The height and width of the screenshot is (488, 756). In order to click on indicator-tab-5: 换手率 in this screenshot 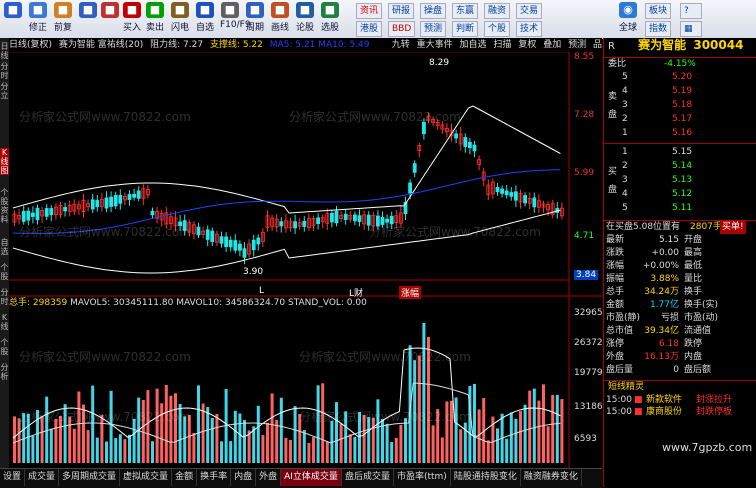, I will do `click(214, 477)`.